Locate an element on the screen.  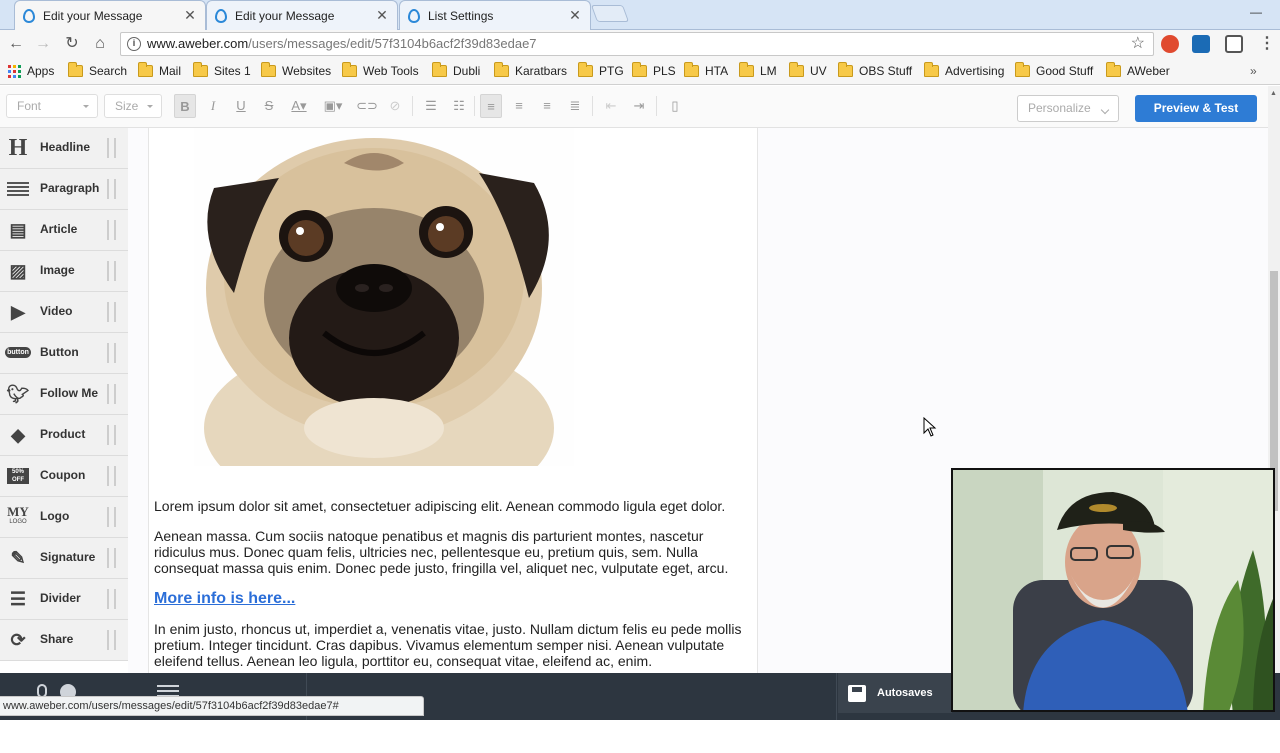
autosaves-button: Autosaves (10) is located at coordinates (895, 706).